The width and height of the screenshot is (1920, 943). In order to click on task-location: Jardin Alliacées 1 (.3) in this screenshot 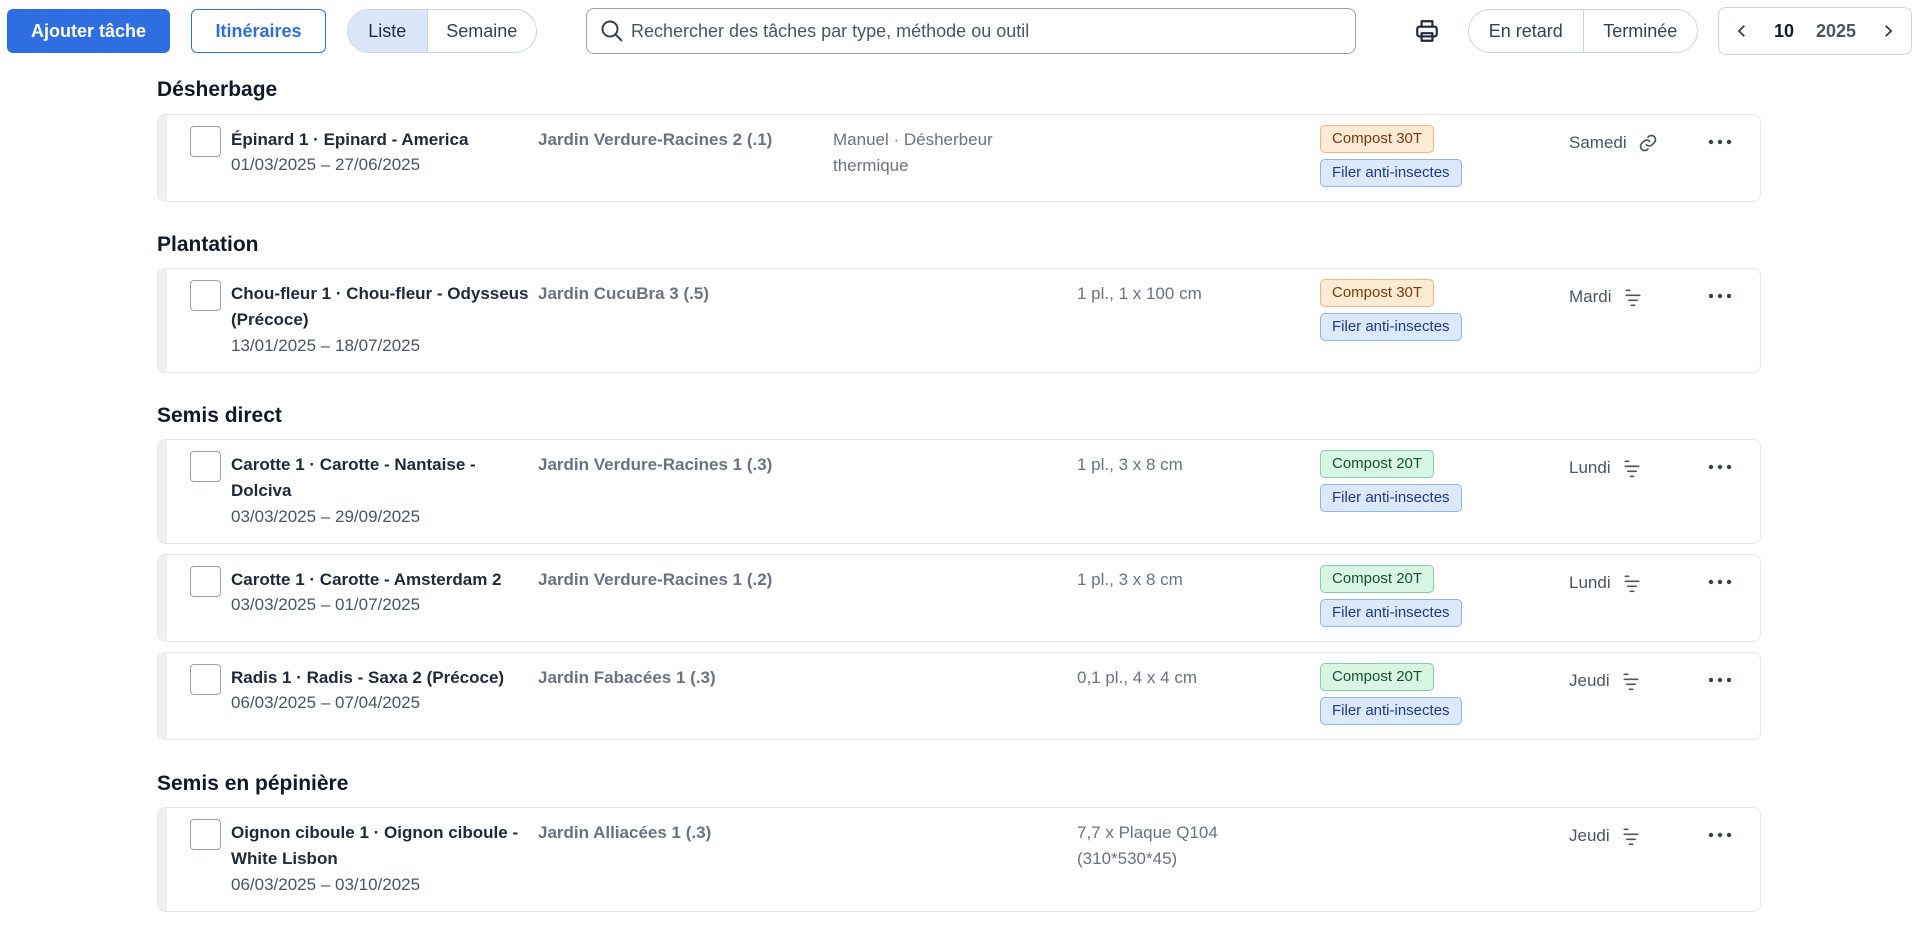, I will do `click(625, 832)`.